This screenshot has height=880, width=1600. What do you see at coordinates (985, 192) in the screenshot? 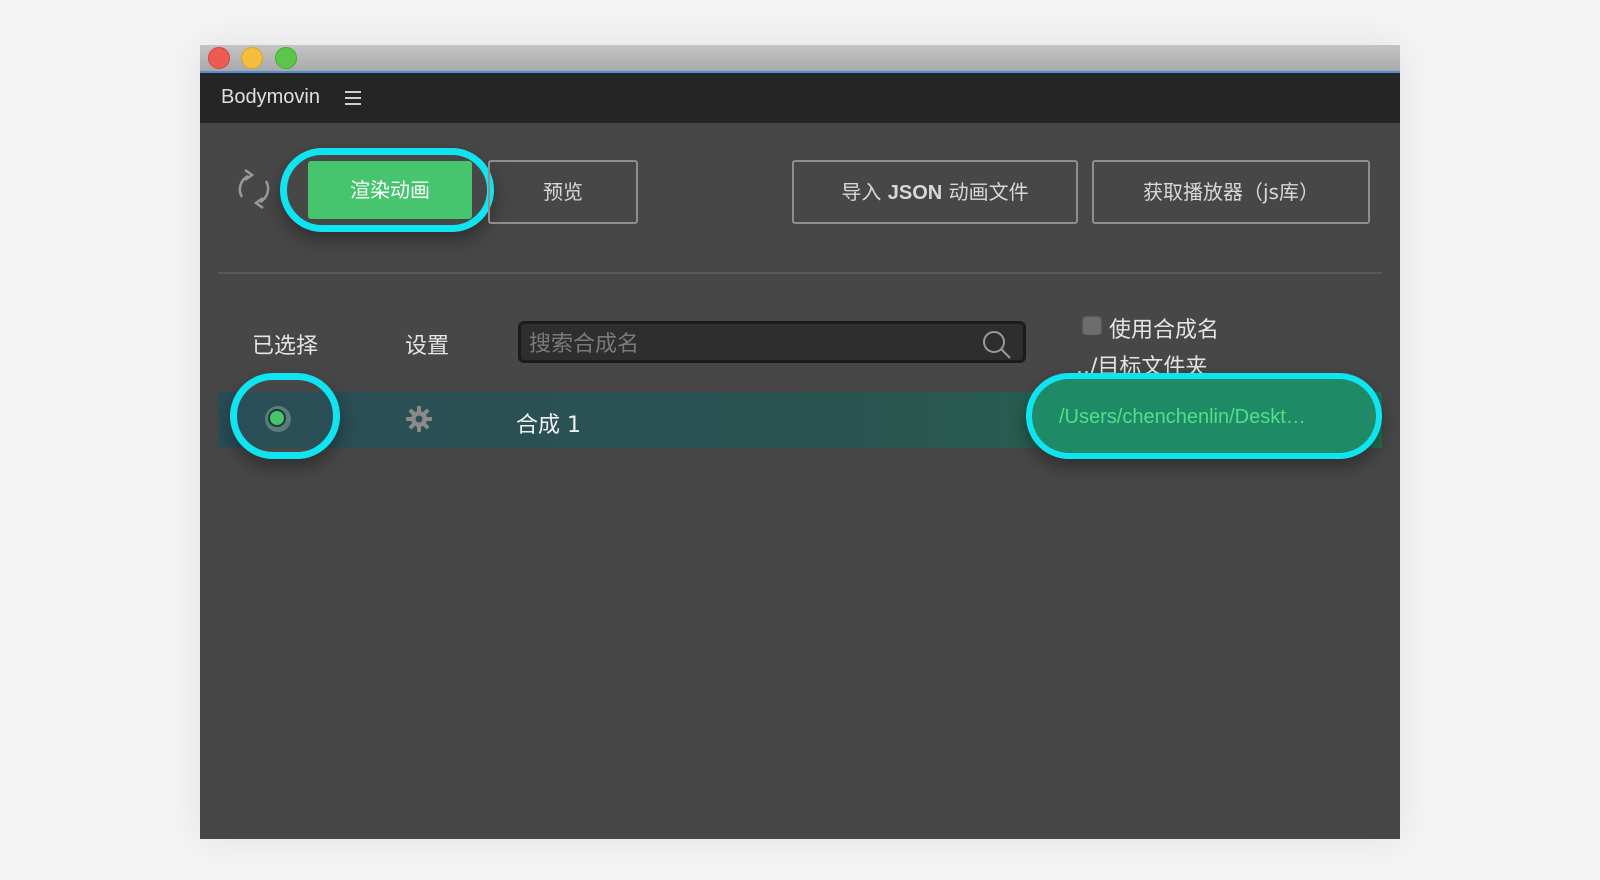
I see `import-json-label-suffix: 动画文件` at bounding box center [985, 192].